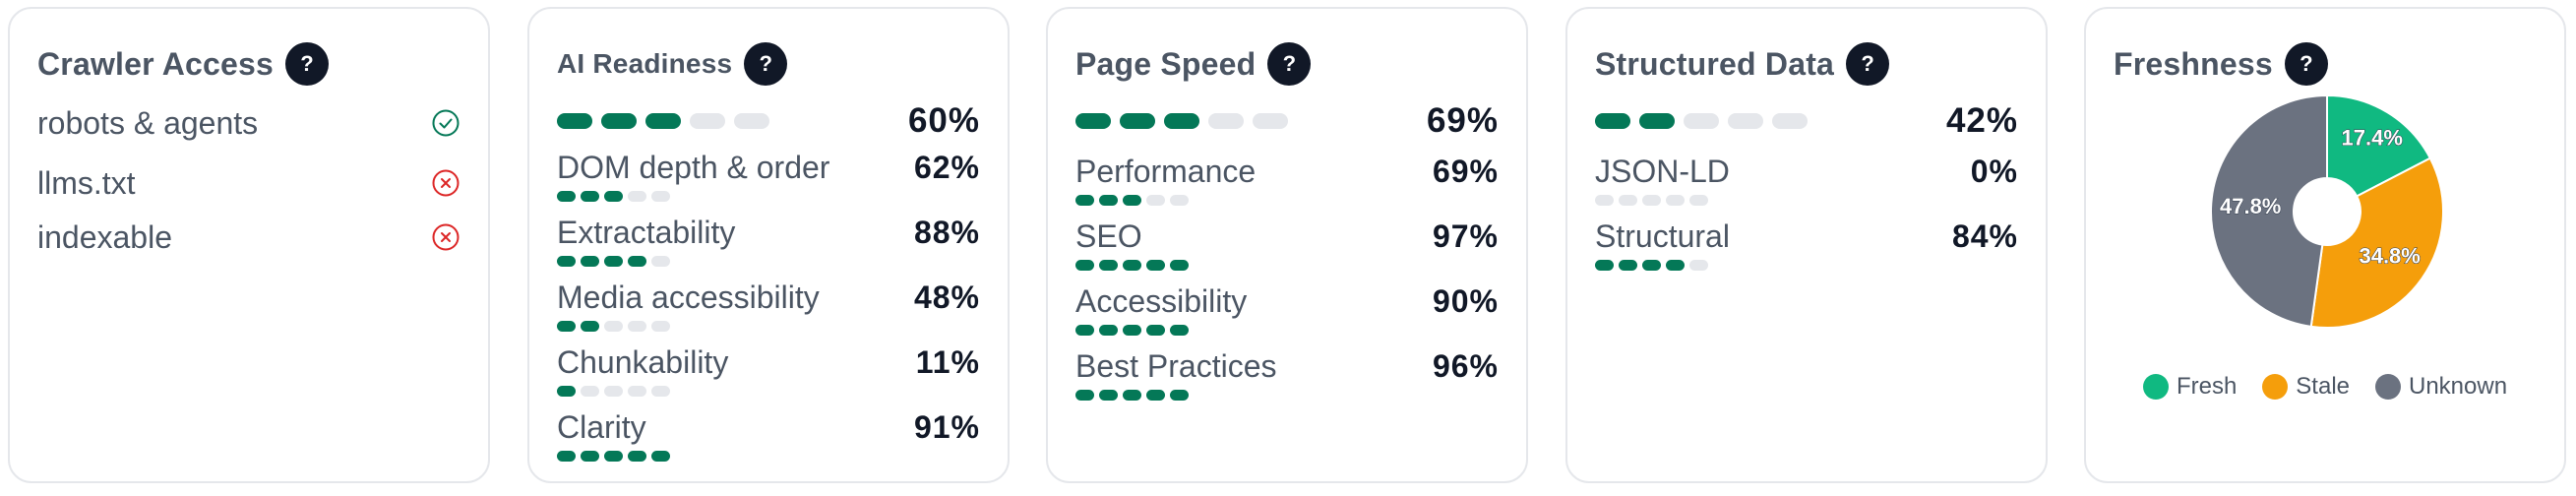 Image resolution: width=2576 pixels, height=496 pixels. I want to click on legend-item-unknown: Unknown, so click(2441, 387).